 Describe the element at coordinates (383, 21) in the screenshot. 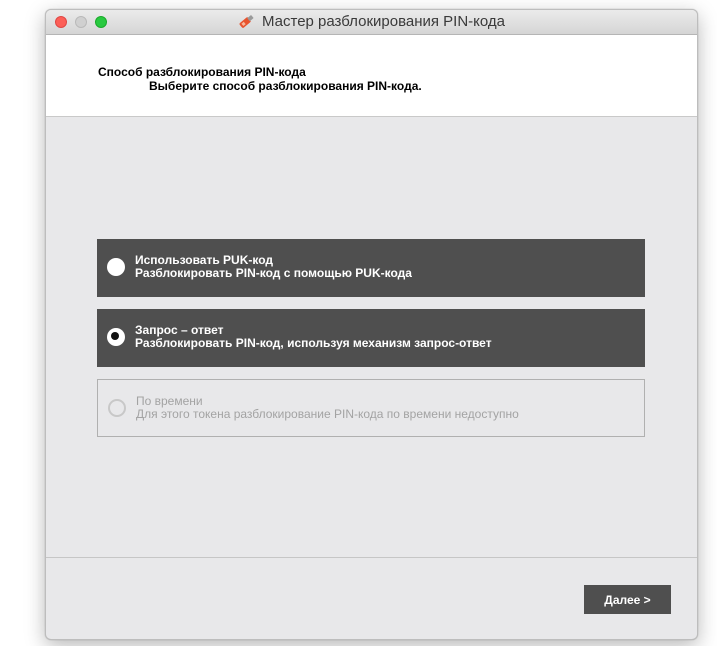

I see `window-title: Мастер разблокирования PIN-кода` at that location.